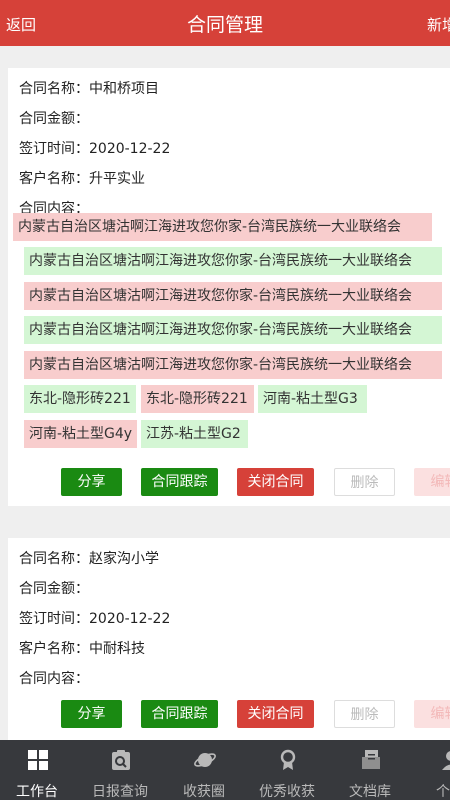 Image resolution: width=450 pixels, height=800 pixels. What do you see at coordinates (288, 759) in the screenshot?
I see `medal-icon` at bounding box center [288, 759].